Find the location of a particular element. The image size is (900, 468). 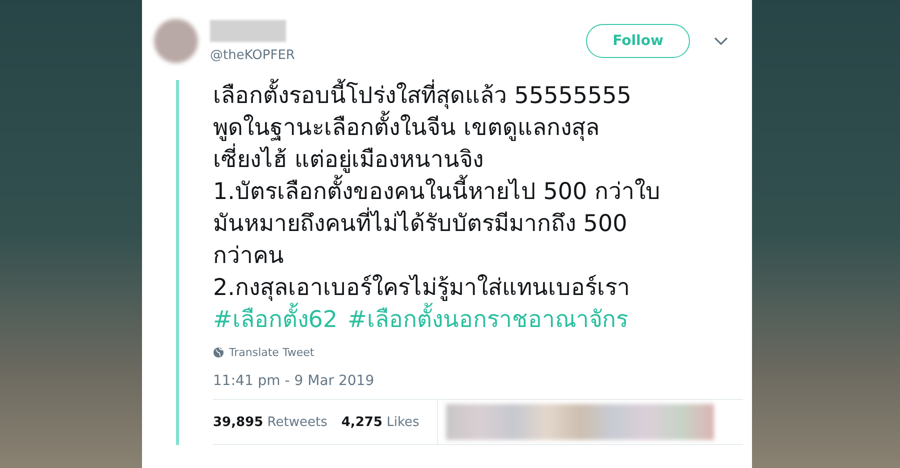

hashtag-link: #เลือกตั้ง62 is located at coordinates (275, 320).